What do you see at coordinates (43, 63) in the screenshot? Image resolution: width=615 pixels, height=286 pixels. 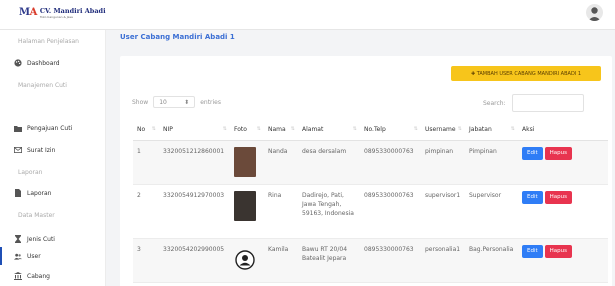 I see `sidebar-item-label: Dashboard` at bounding box center [43, 63].